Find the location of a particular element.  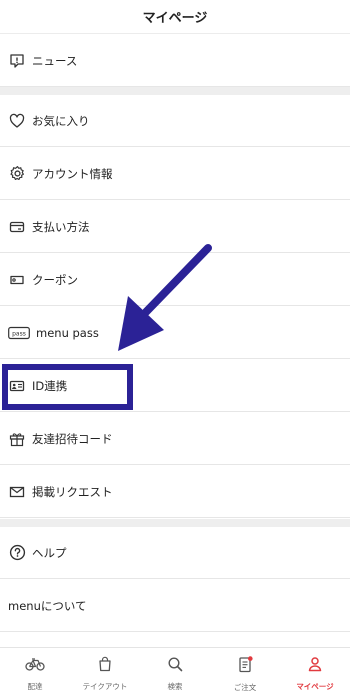

menu-item-menu-pass: pass menu pass is located at coordinates (175, 333).